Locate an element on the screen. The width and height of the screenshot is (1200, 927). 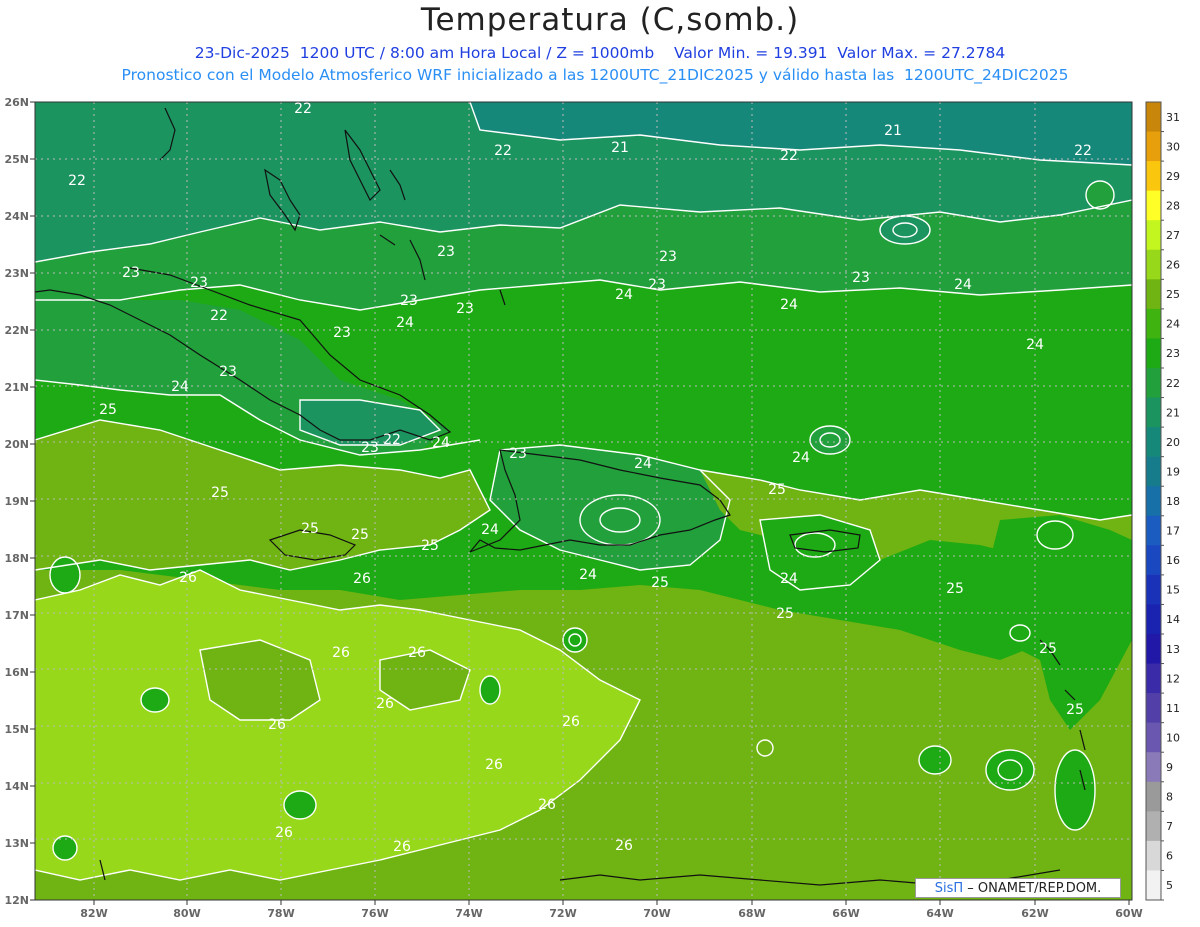
lon-label: 78W is located at coordinates (280, 913).